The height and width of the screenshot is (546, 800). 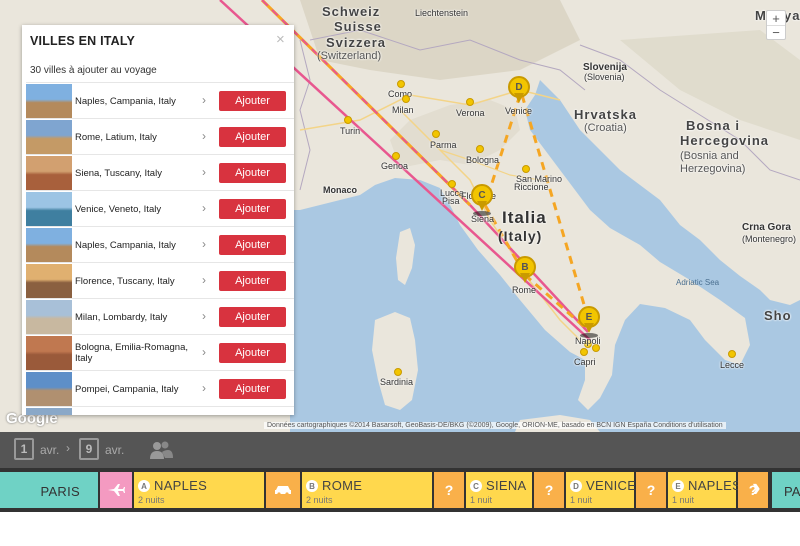 I want to click on end-date-calendar-icon: 9, so click(x=89, y=449).